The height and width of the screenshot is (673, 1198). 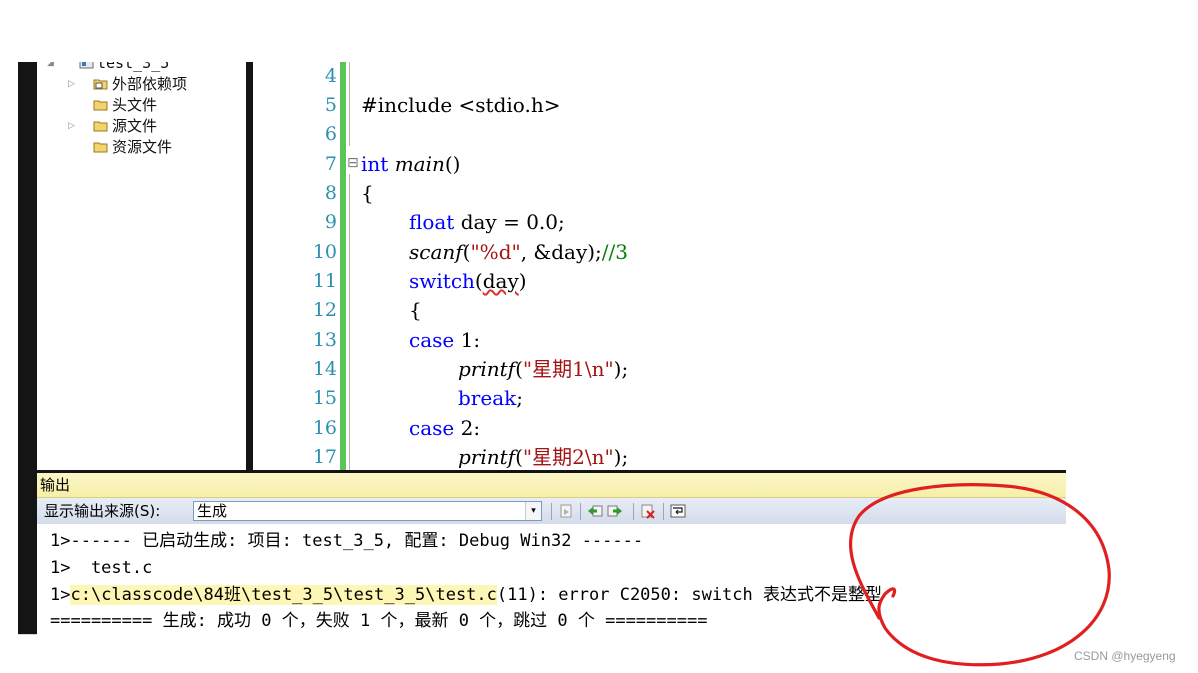 What do you see at coordinates (101, 568) in the screenshot?
I see `output-line: 1> test.c` at bounding box center [101, 568].